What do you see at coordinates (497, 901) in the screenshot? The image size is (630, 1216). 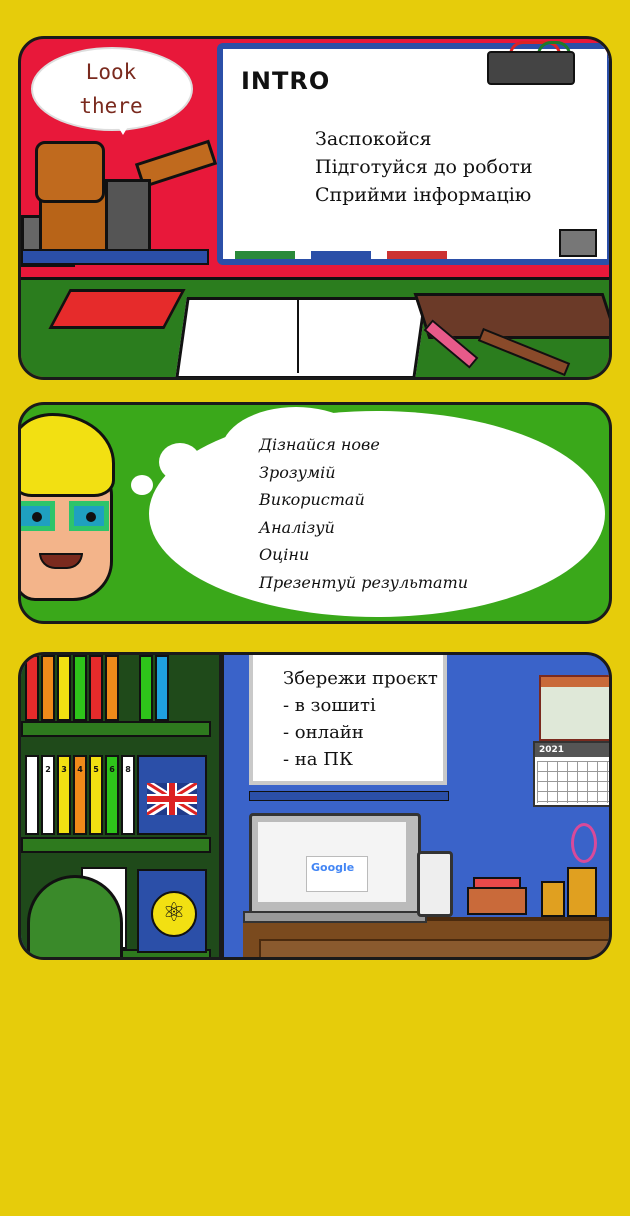 I see `small-book` at bounding box center [497, 901].